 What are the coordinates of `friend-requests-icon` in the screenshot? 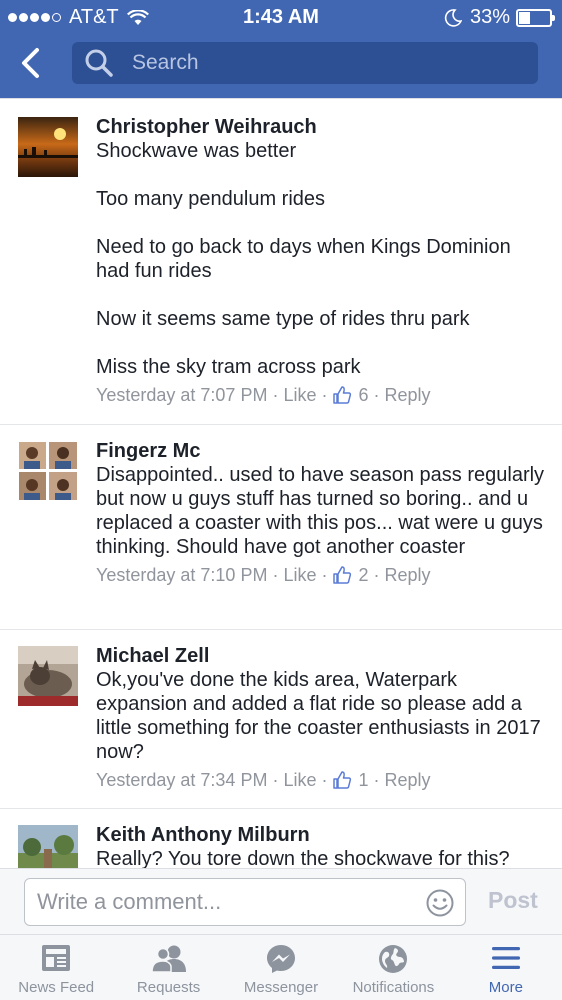 It's located at (168, 959).